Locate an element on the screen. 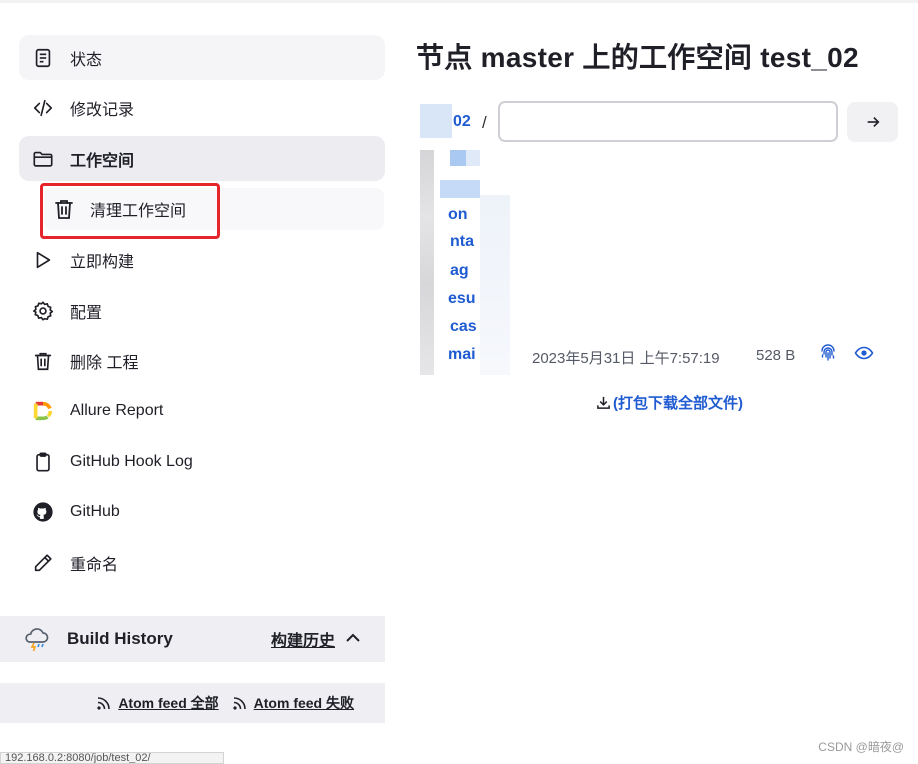  build-history-header: Build History 构建历史 is located at coordinates (192, 639).